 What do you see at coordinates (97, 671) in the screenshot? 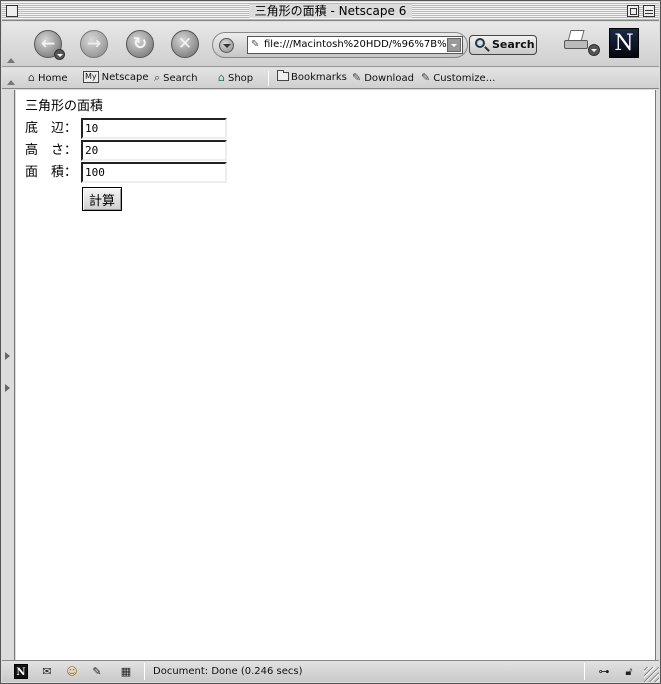
I see `composer-icon: ✎` at bounding box center [97, 671].